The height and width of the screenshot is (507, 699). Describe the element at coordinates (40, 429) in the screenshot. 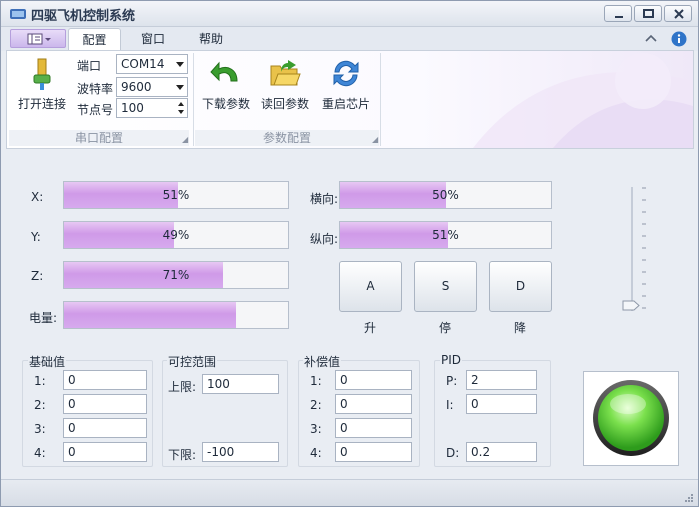

I see `base-3-label: 3:` at that location.